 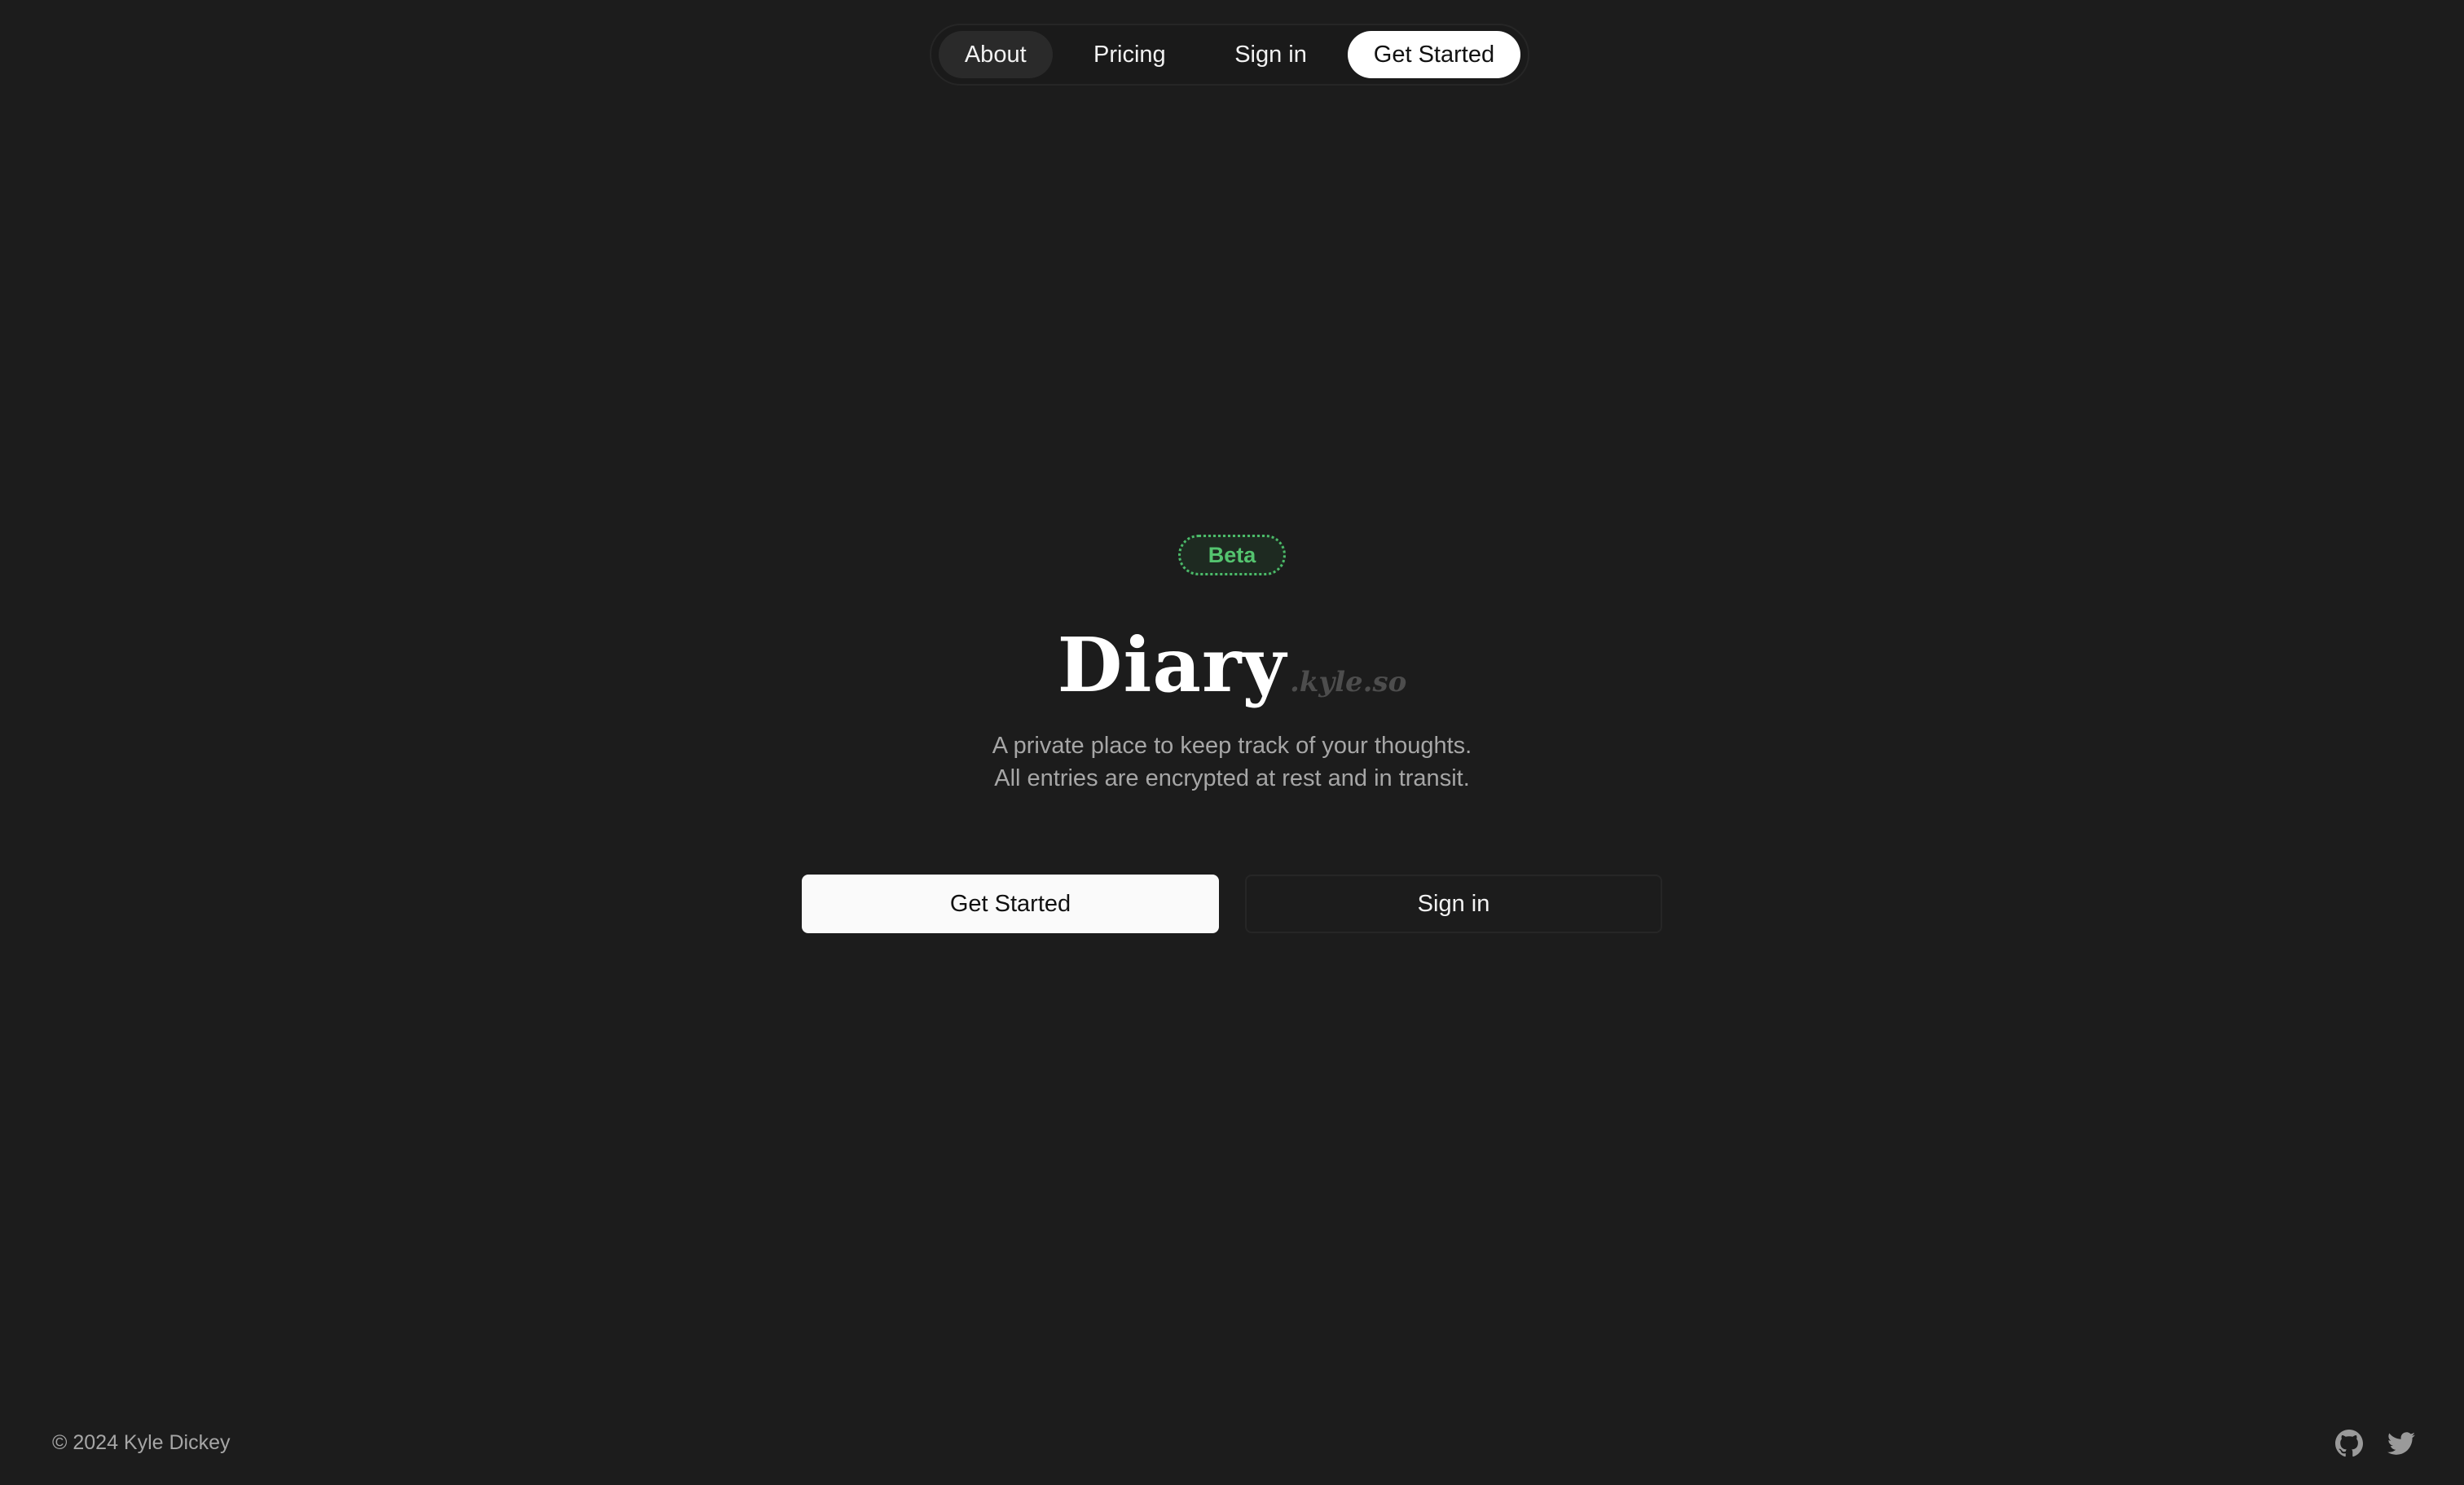 I want to click on get-started-button: Get Started, so click(x=1010, y=904).